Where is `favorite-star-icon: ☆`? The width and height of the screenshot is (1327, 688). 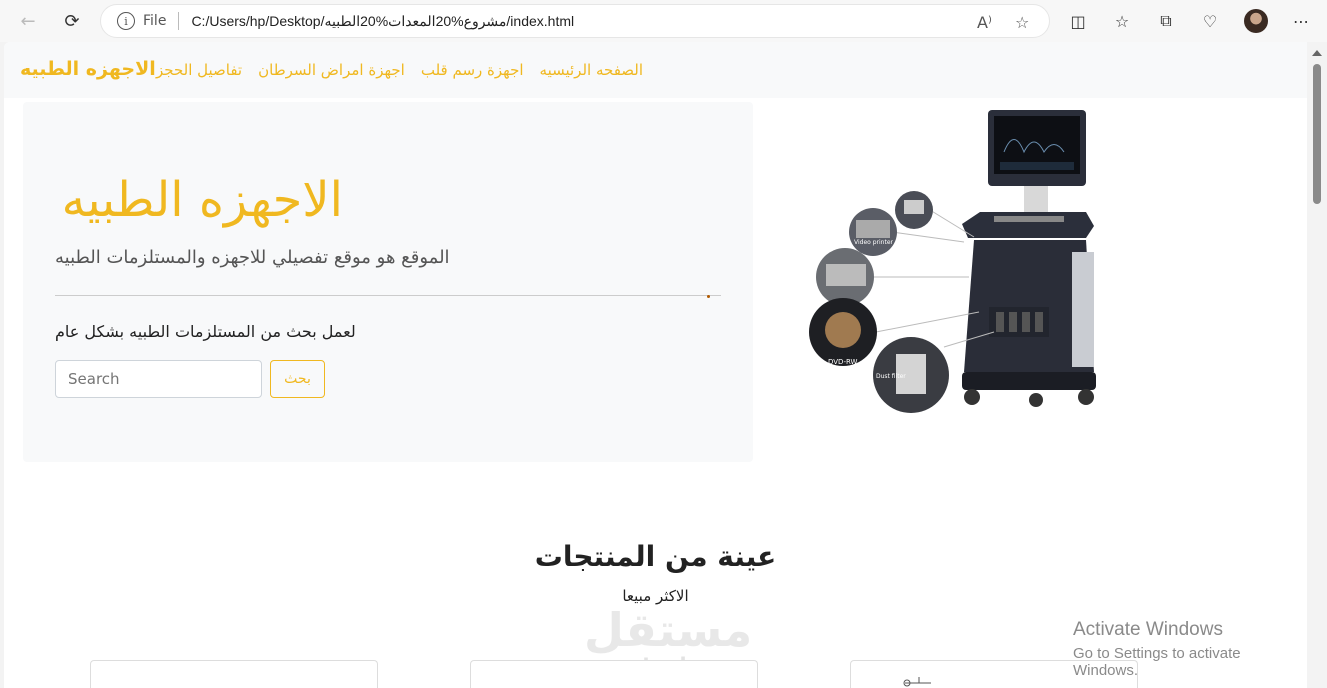
favorite-star-icon: ☆ is located at coordinates (1022, 22).